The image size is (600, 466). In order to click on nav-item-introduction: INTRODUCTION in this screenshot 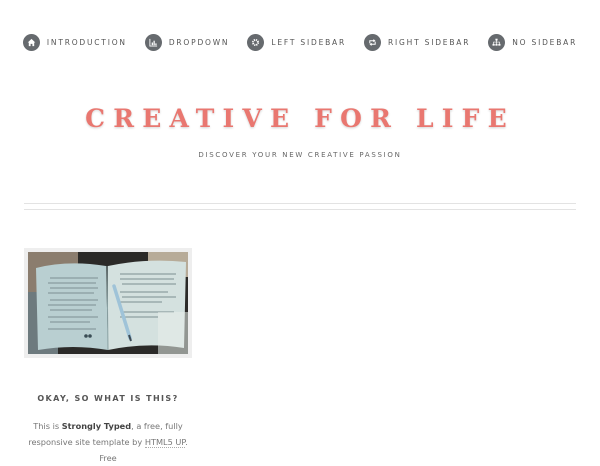, I will do `click(74, 42)`.